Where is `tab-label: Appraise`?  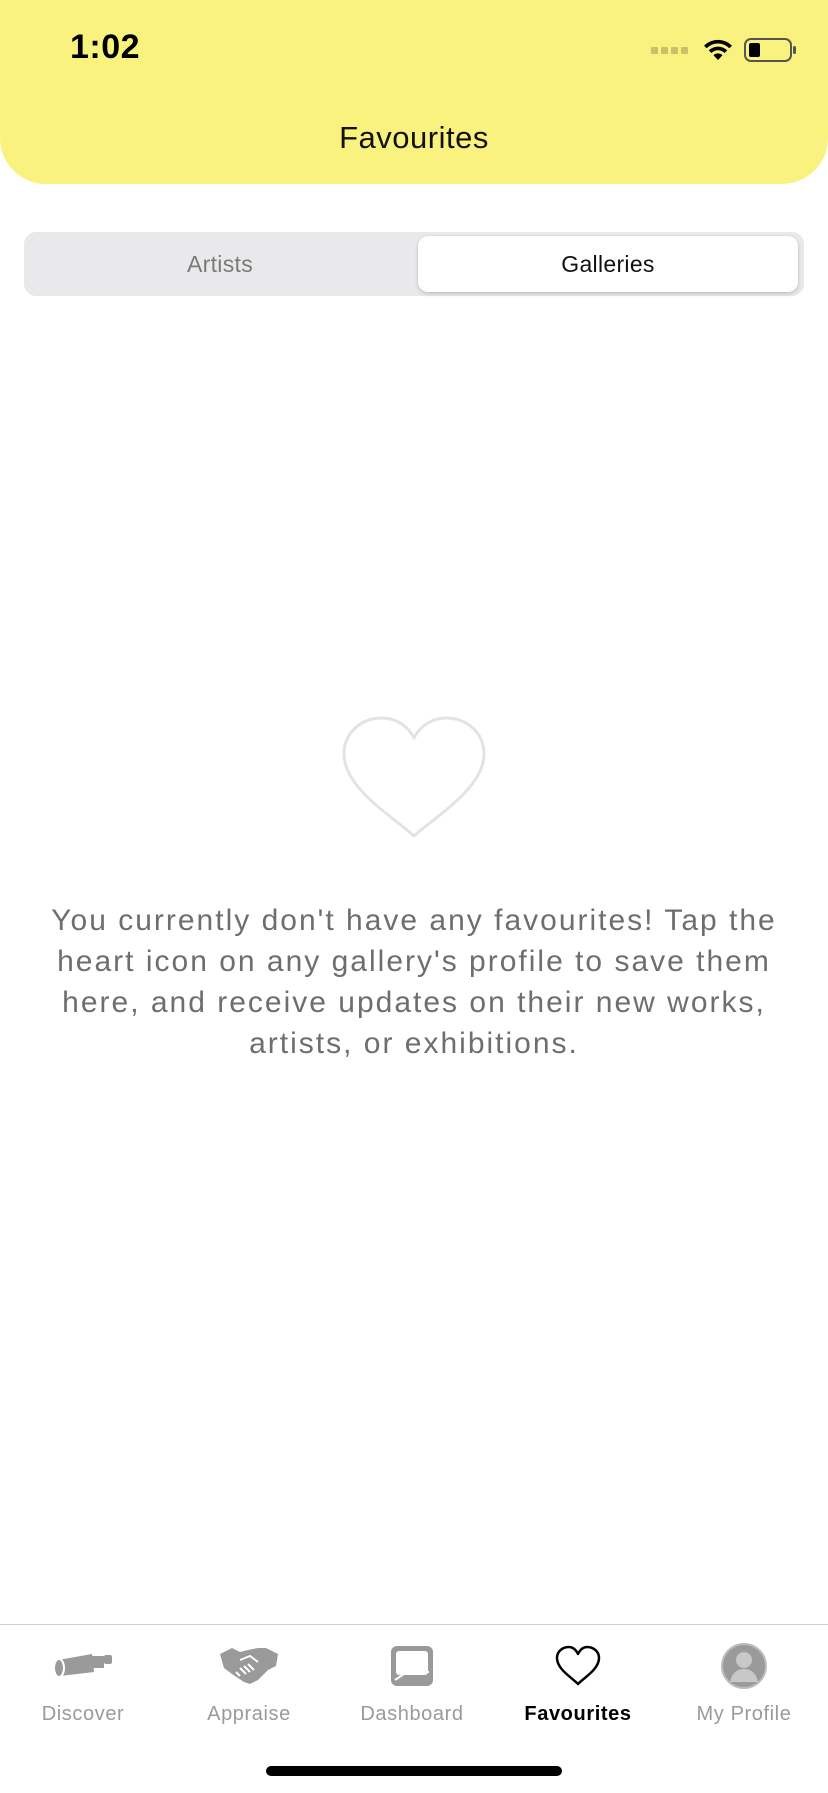
tab-label: Appraise is located at coordinates (249, 1714).